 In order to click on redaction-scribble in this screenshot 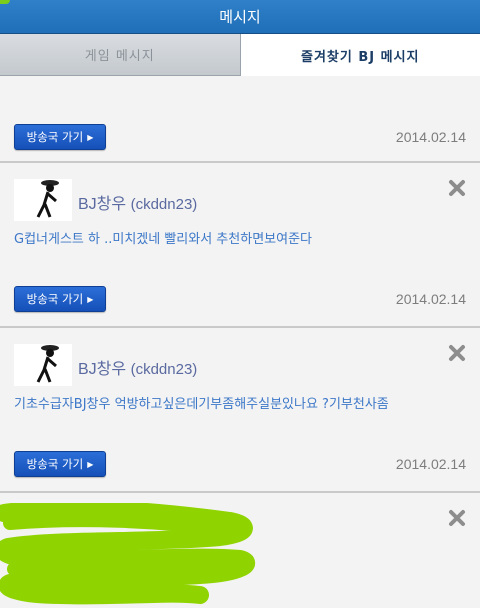, I will do `click(128, 554)`.